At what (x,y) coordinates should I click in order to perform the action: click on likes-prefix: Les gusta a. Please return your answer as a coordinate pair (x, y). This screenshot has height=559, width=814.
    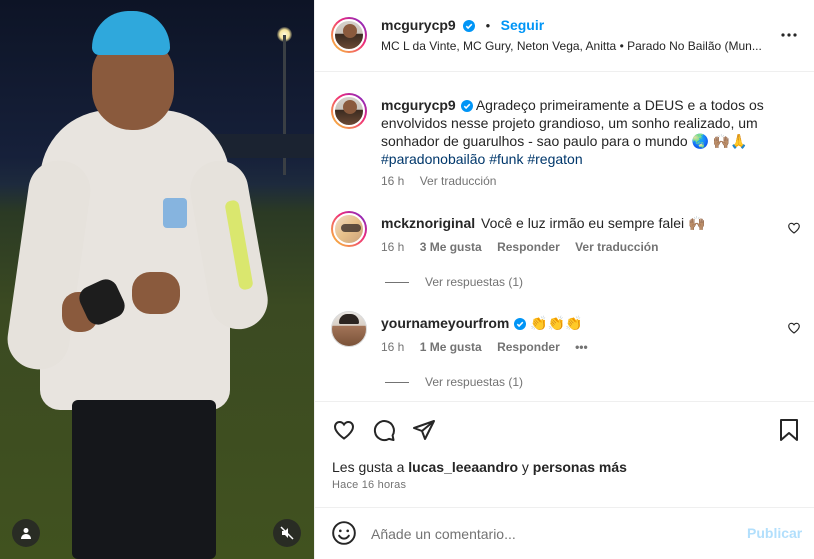
    Looking at the image, I should click on (368, 467).